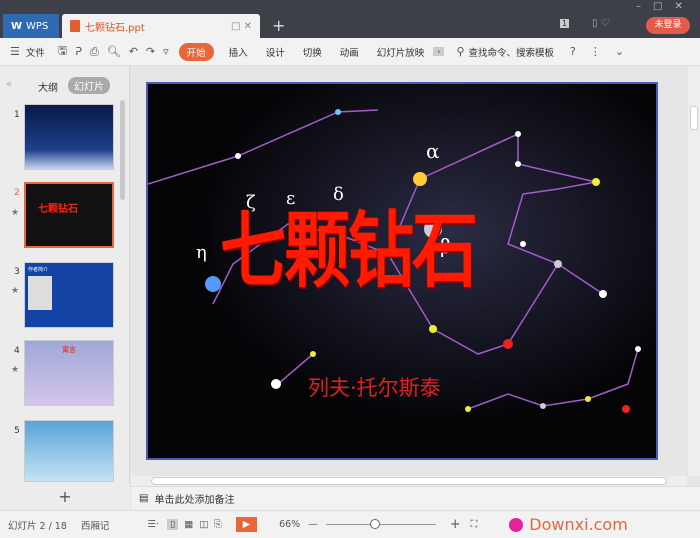  Describe the element at coordinates (166, 51) in the screenshot. I see `more-icon: ▿` at that location.